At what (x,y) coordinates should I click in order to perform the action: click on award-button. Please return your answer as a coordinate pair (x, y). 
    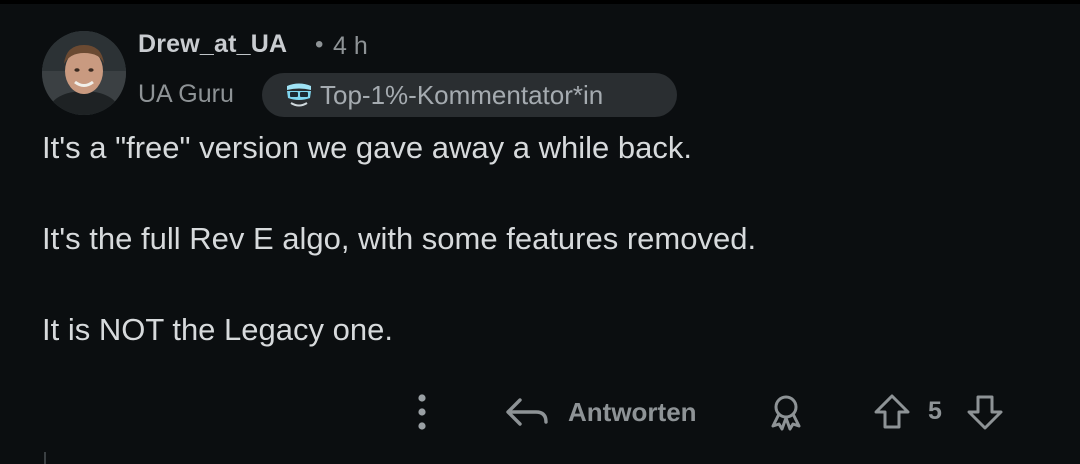
    Looking at the image, I should click on (786, 412).